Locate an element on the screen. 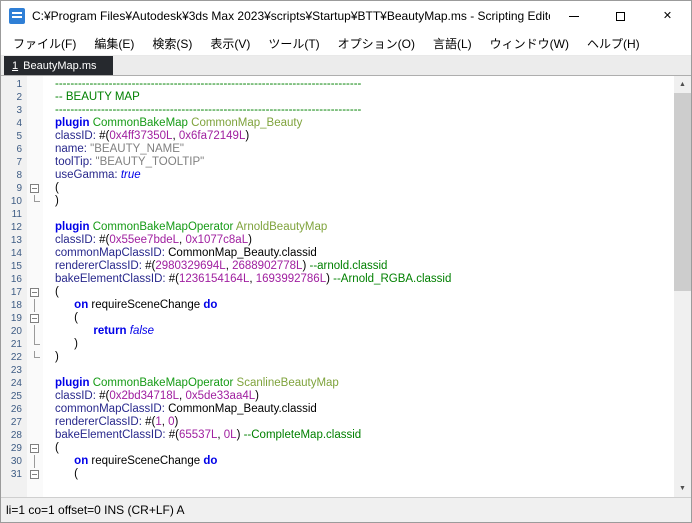 The image size is (692, 523). tab-beautymap: 1 BeautyMap.ms is located at coordinates (58, 65).